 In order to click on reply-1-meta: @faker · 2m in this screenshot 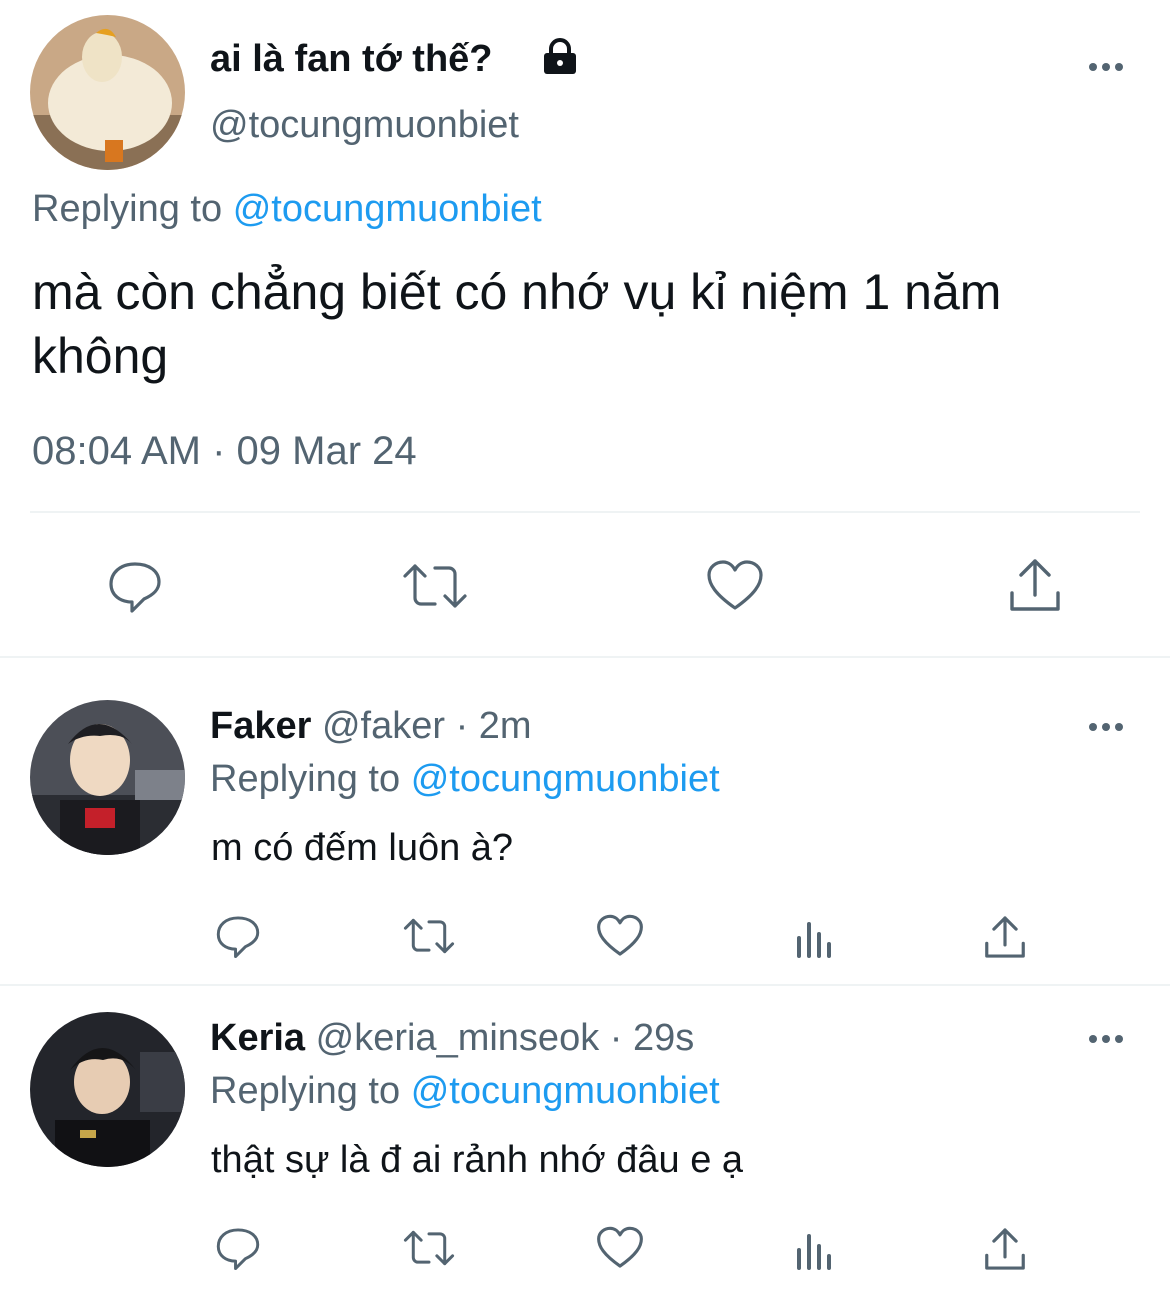, I will do `click(427, 726)`.